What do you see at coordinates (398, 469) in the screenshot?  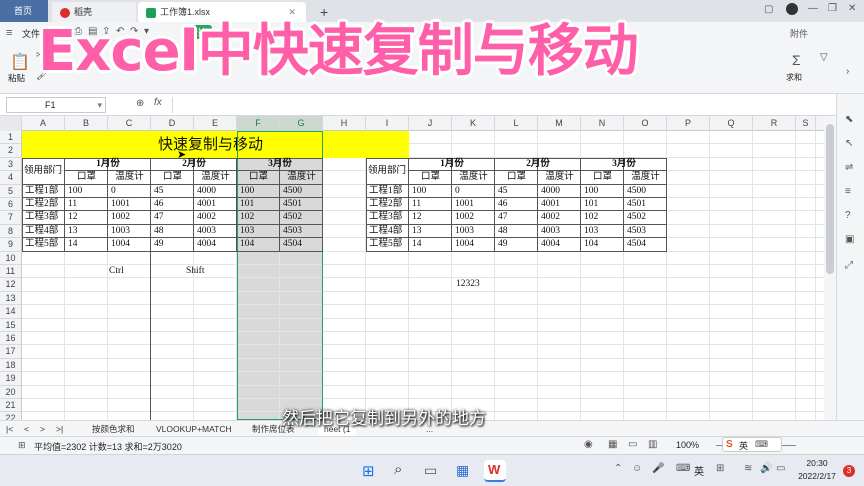 I see `search-icon: ⌕` at bounding box center [398, 469].